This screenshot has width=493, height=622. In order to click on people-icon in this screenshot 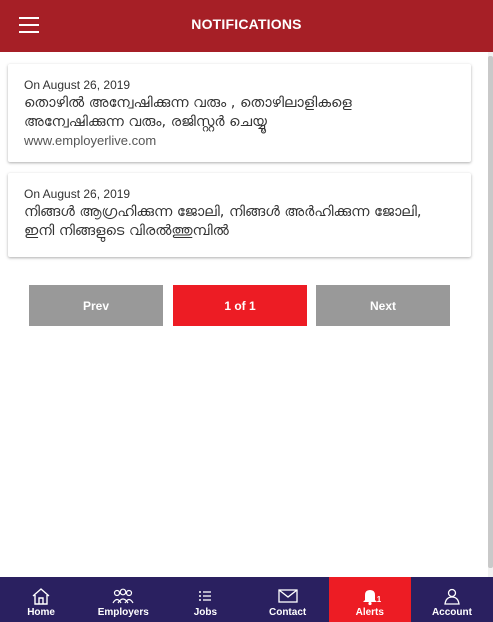, I will do `click(123, 596)`.